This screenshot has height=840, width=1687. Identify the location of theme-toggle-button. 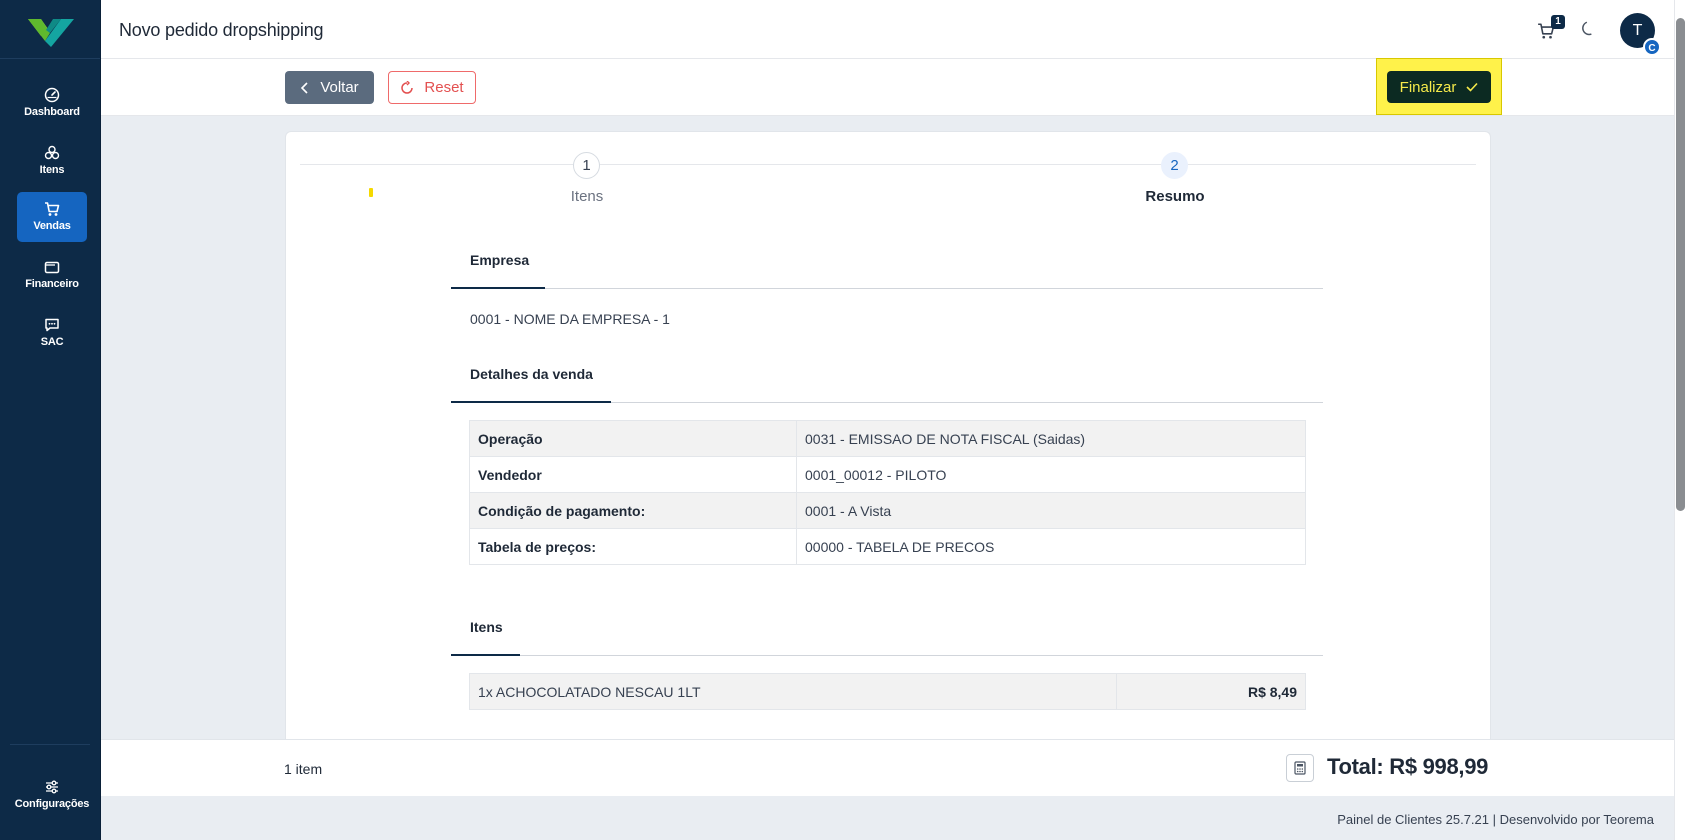
(1589, 30).